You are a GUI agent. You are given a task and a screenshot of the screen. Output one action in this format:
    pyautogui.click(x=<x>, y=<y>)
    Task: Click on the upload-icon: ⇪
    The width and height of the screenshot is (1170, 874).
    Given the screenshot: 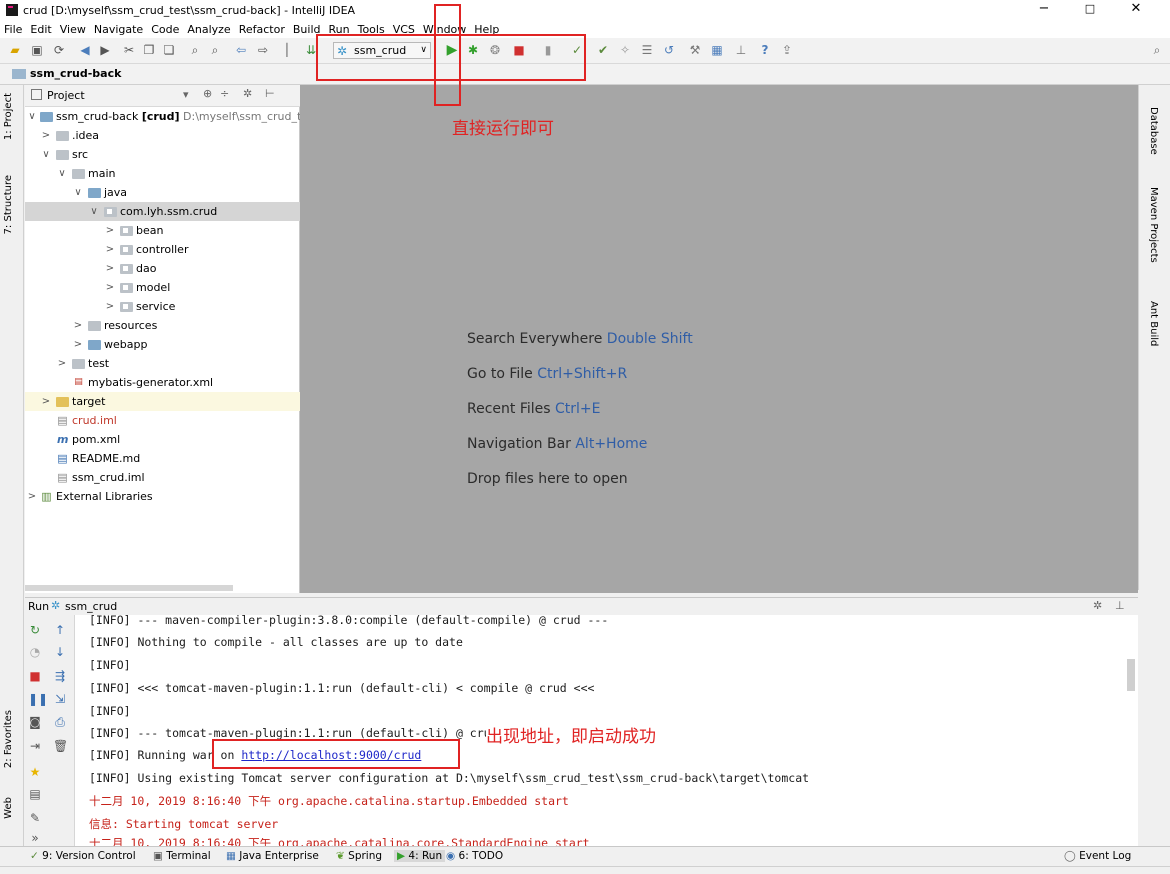 What is the action you would take?
    pyautogui.click(x=787, y=50)
    